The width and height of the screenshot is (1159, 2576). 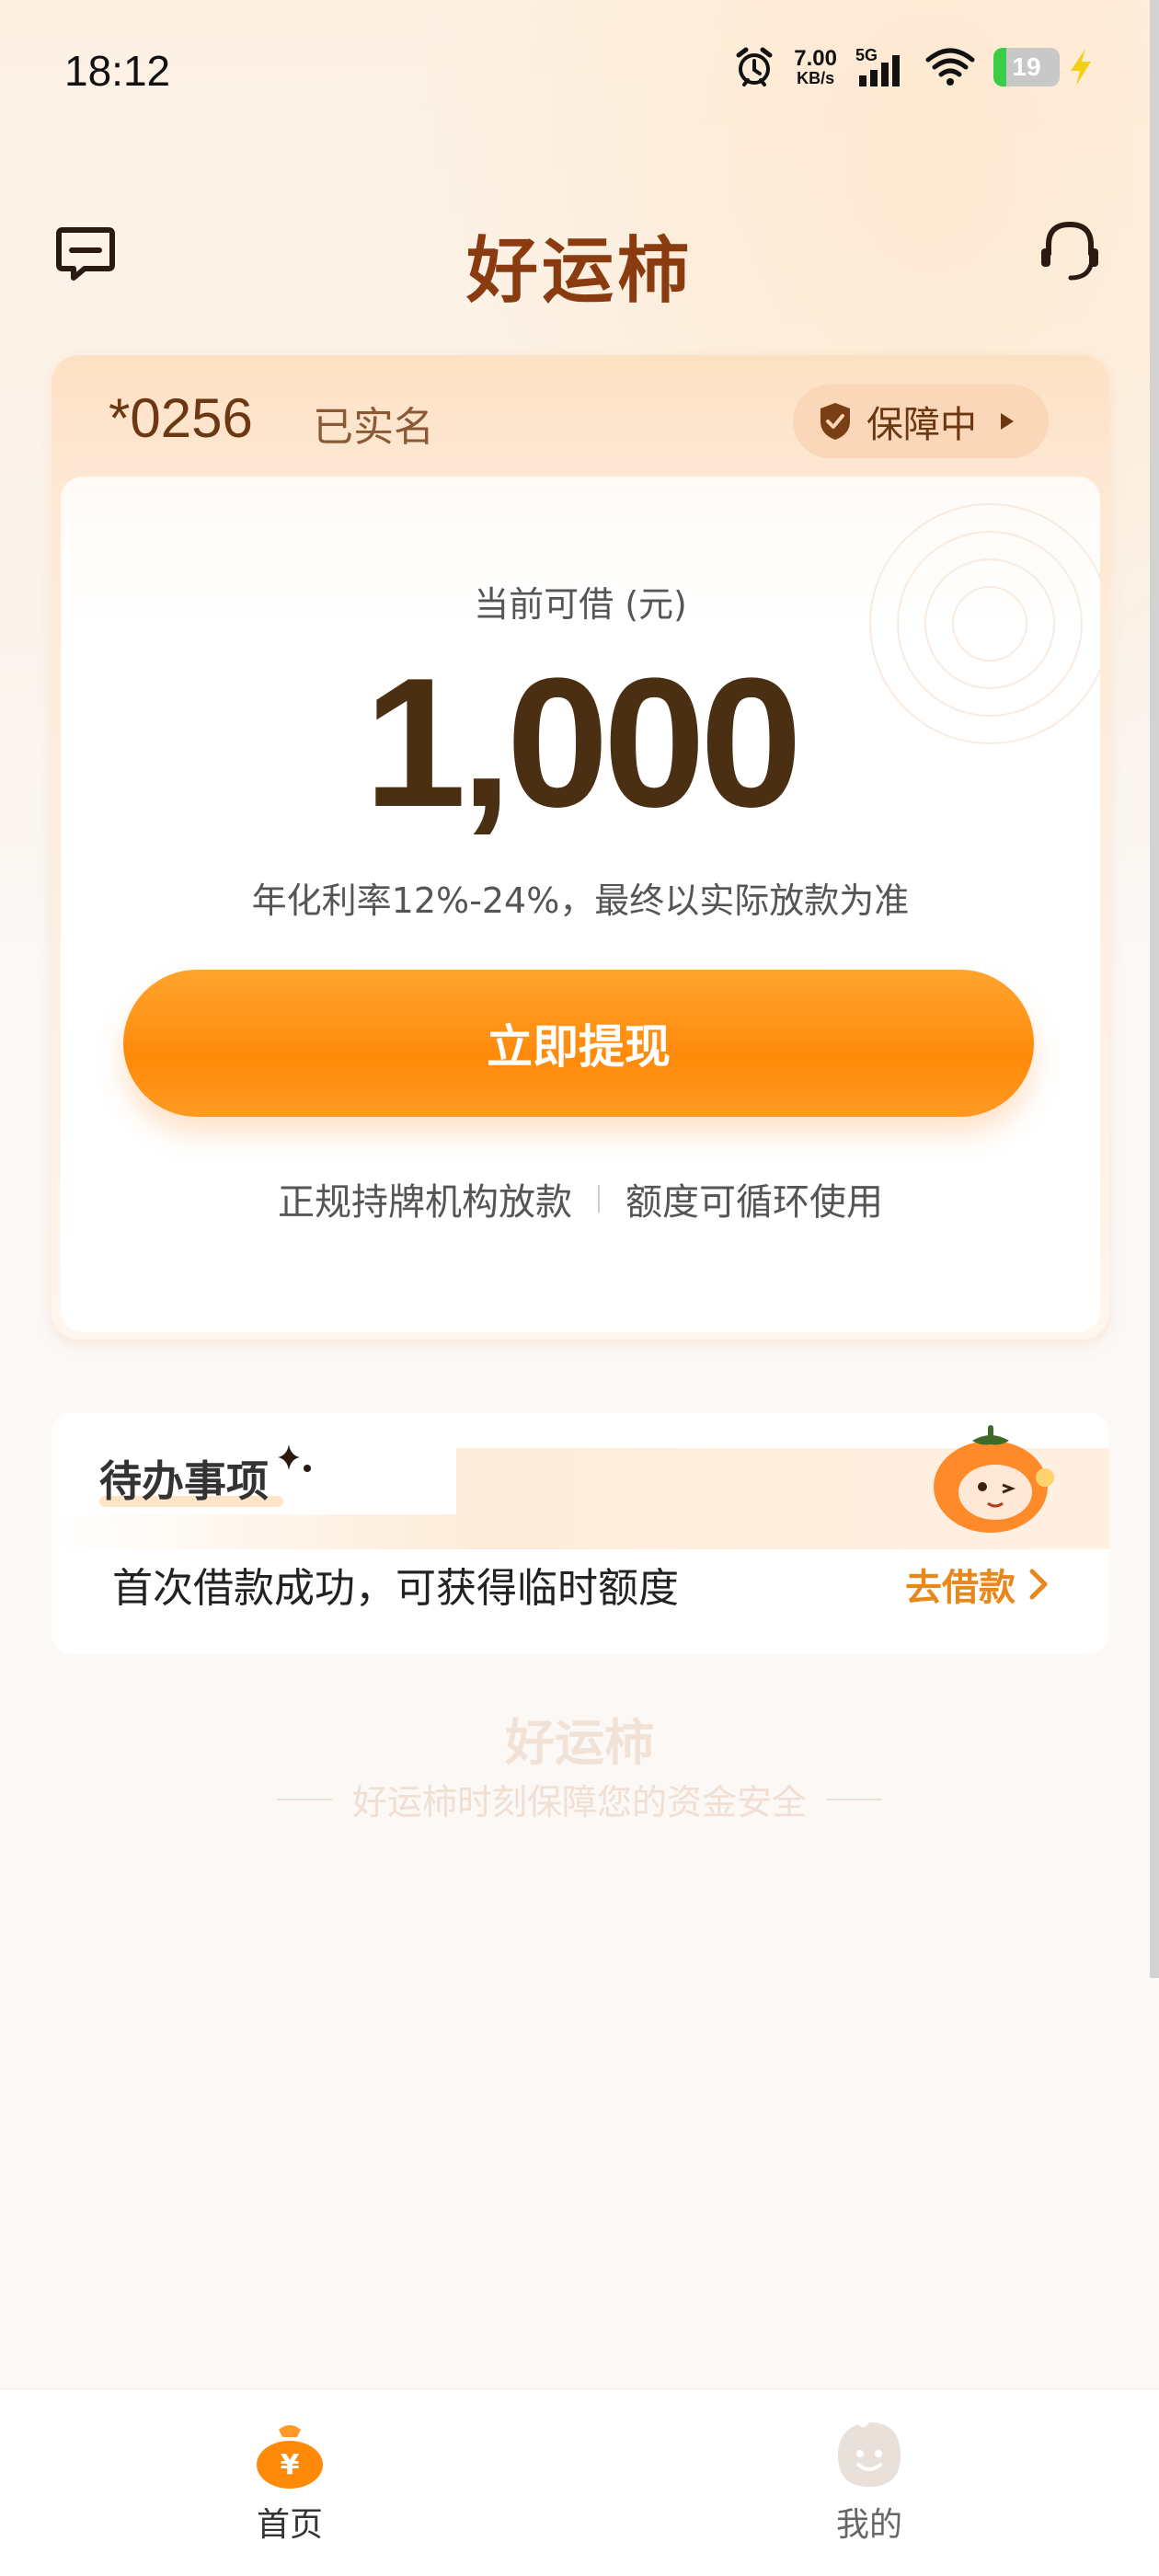 I want to click on network-speed: 7.00 KB/s, so click(x=815, y=66).